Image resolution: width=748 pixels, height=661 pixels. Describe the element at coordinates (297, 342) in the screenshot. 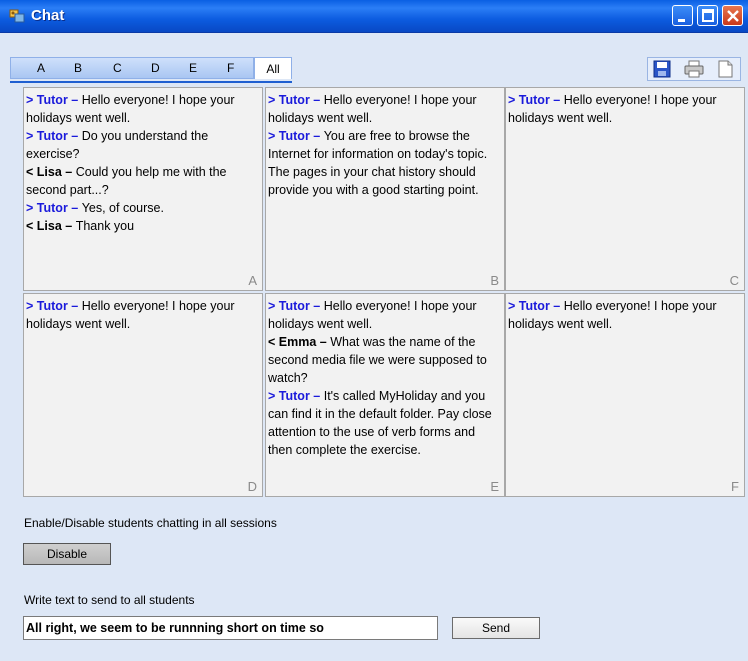

I see `student-name: Emma` at that location.